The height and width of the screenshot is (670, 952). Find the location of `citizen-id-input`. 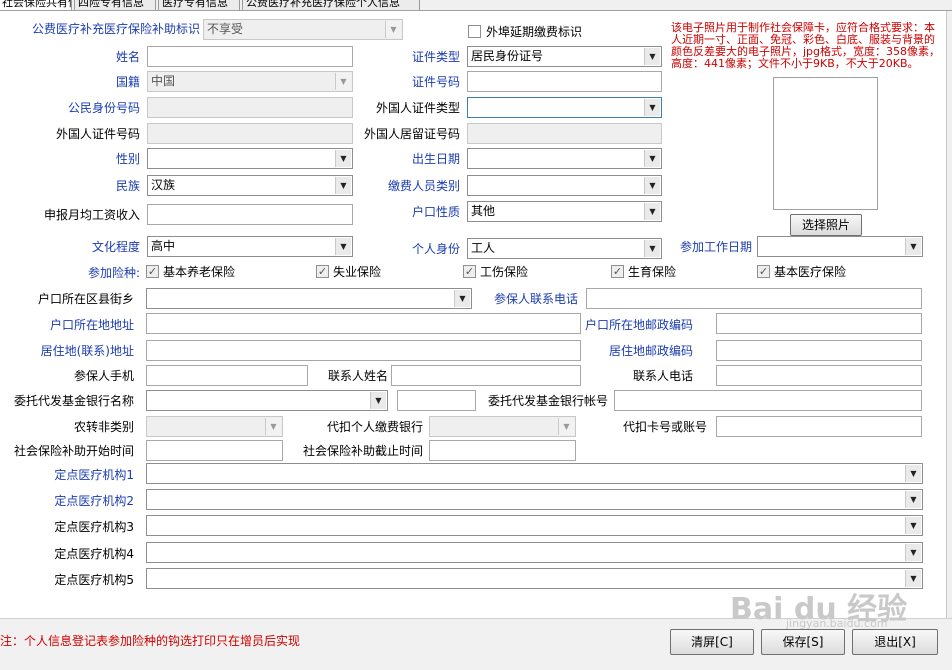

citizen-id-input is located at coordinates (250, 107).